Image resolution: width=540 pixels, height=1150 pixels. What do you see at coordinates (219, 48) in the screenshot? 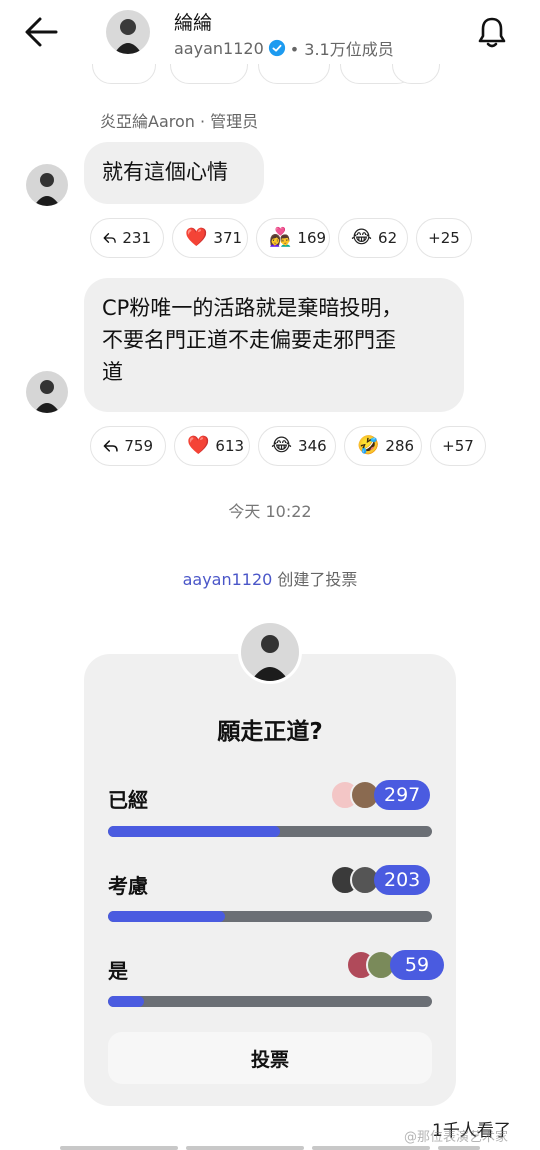
I see `channel-username: aayan1120` at bounding box center [219, 48].